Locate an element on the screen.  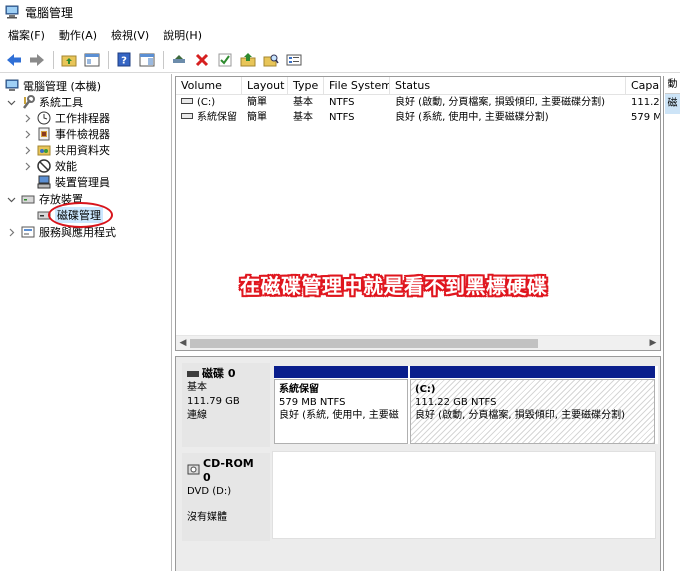
disk-0-name: 磁碟 0 is located at coordinates (219, 373).